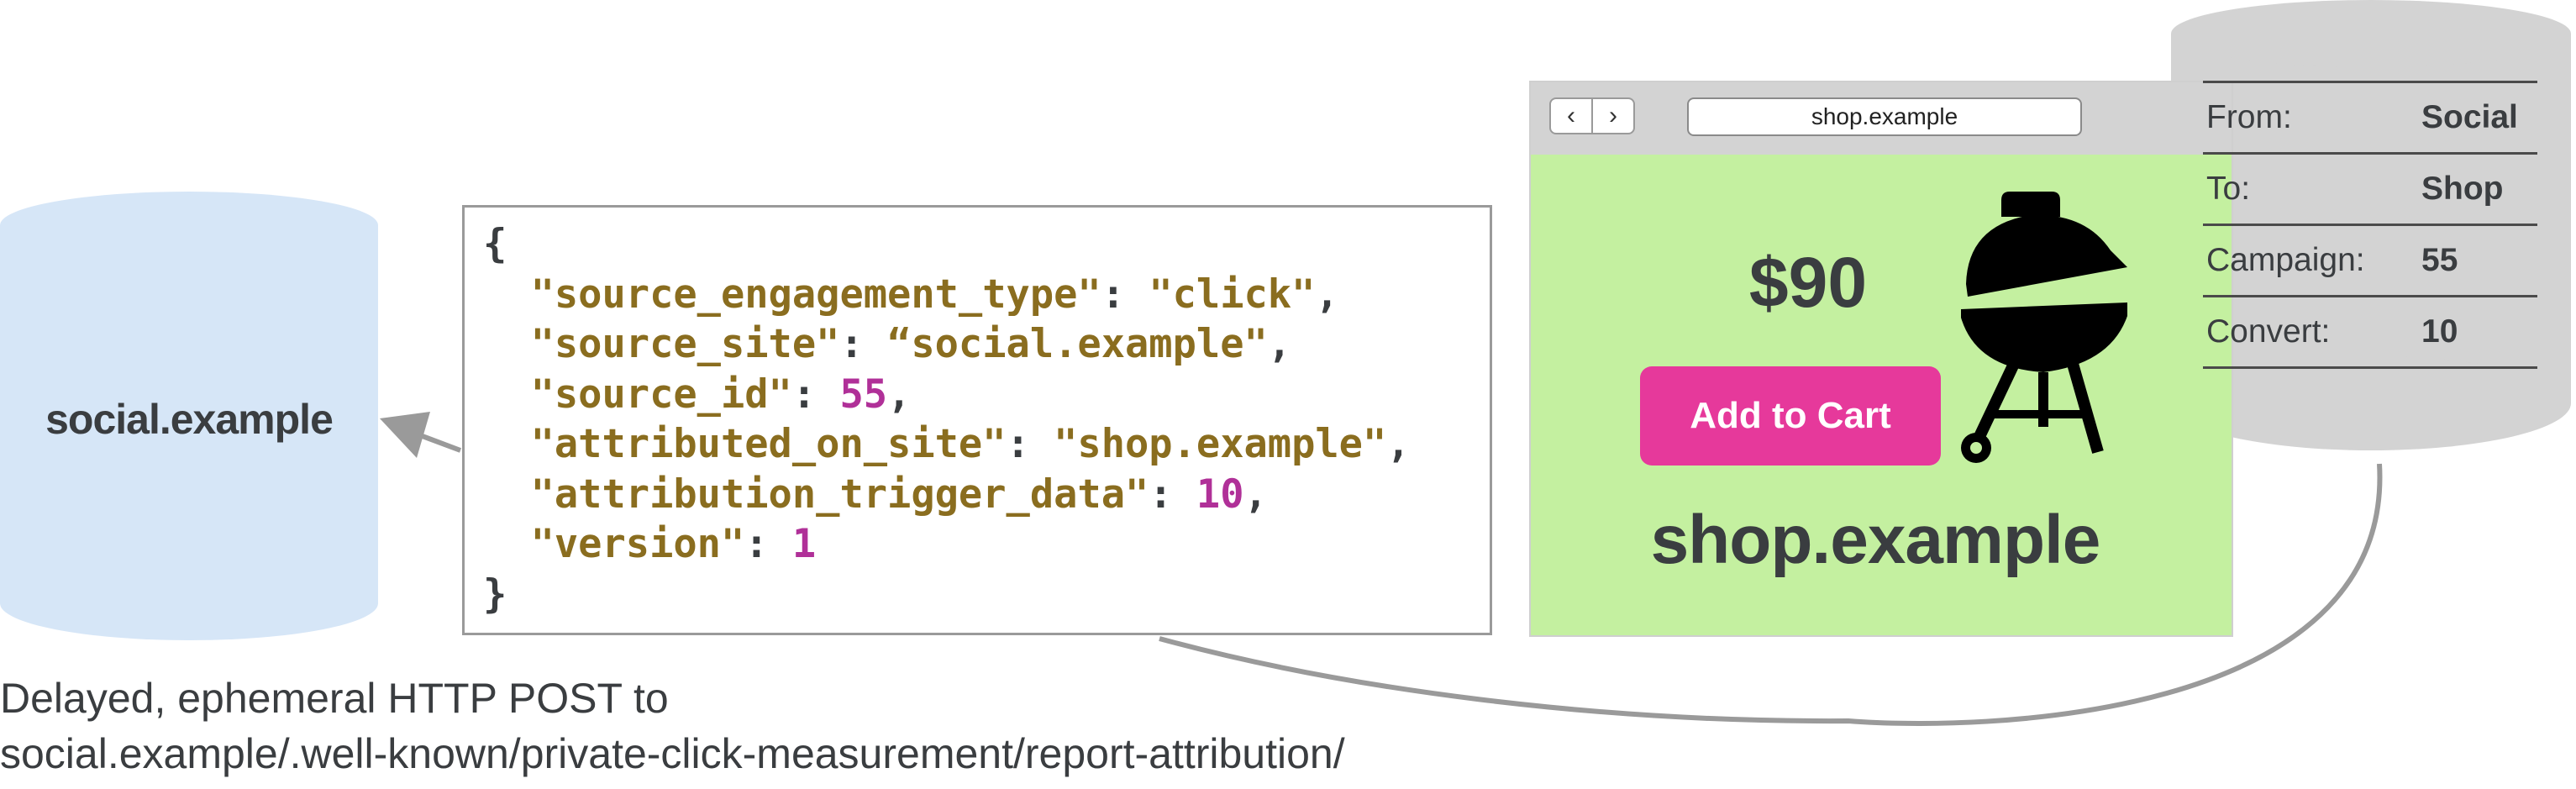  Describe the element at coordinates (816, 495) in the screenshot. I see `json-token: "attribution_trigger_data"` at that location.